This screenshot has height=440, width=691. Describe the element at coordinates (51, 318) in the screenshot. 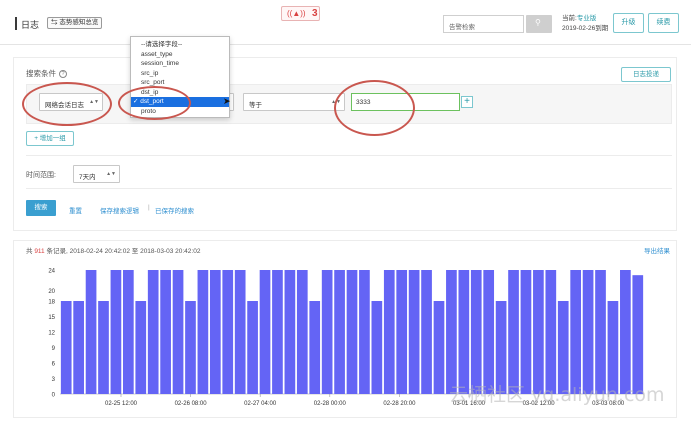

I see `y-tick-label: 15` at that location.